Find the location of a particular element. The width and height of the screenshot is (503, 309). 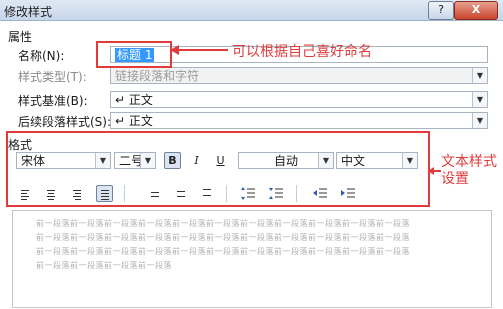

title-bar: 修改样式 ? X is located at coordinates (251, 10).